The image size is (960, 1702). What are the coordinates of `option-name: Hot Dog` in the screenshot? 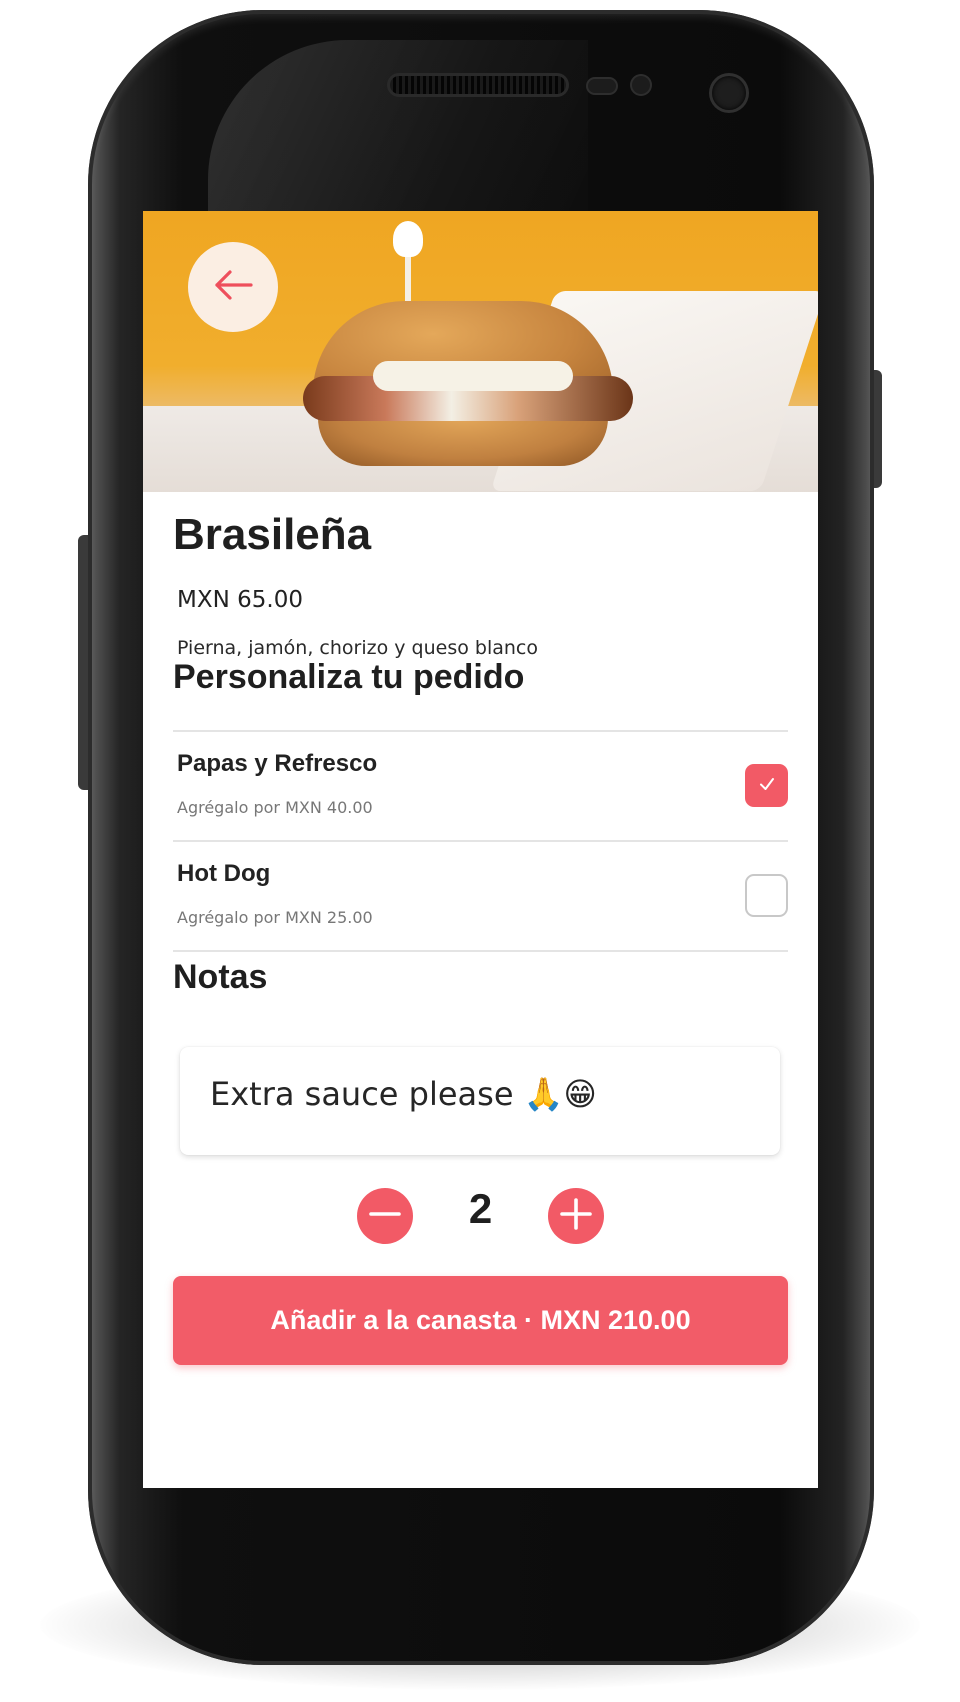 It's located at (224, 873).